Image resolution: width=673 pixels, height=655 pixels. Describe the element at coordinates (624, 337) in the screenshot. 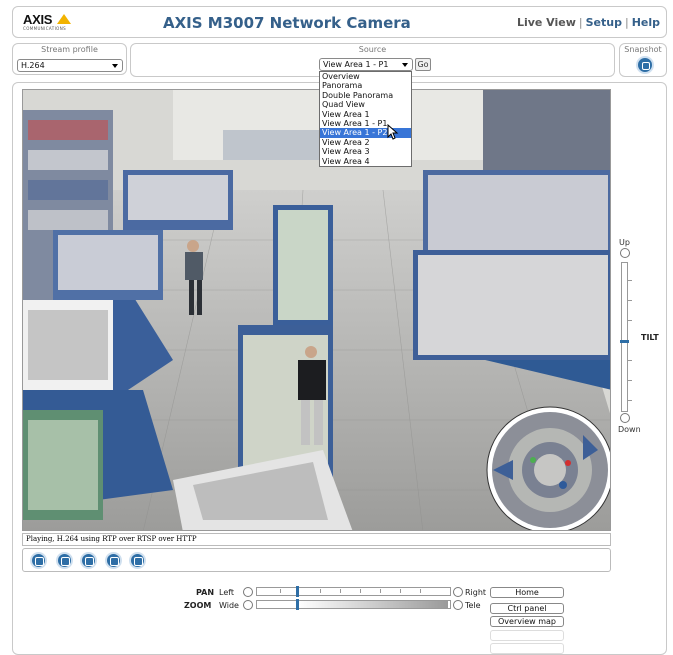

I see `tilt-slider` at that location.